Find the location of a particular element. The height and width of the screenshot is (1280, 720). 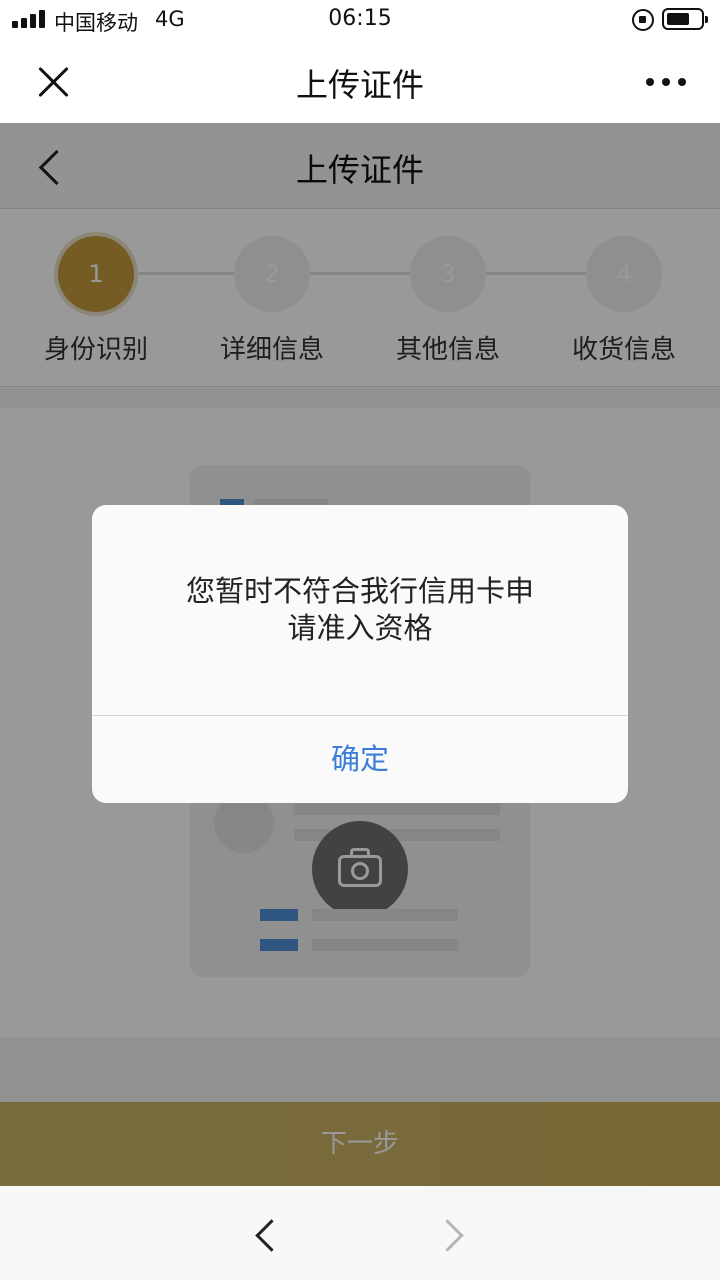

more-icon is located at coordinates (666, 82).